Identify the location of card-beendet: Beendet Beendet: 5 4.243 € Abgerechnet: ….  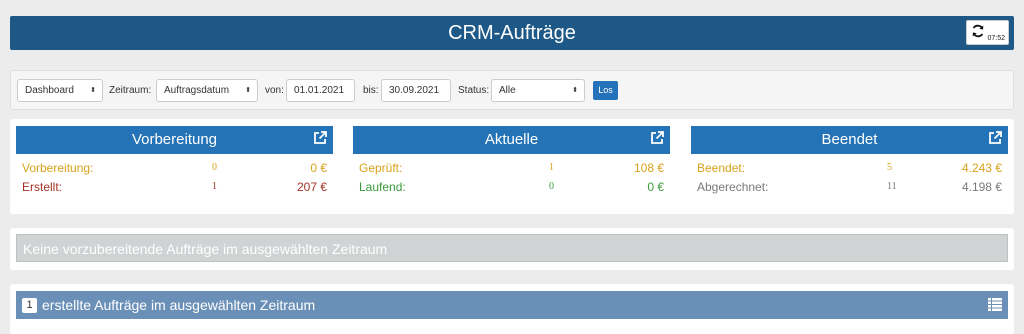
(849, 166).